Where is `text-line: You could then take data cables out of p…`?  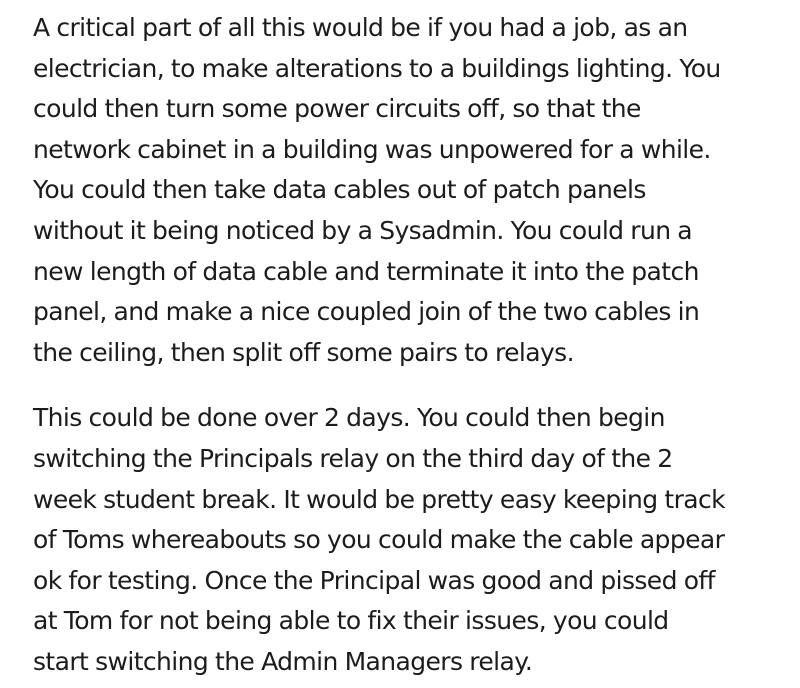 text-line: You could then take data cables out of p… is located at coordinates (339, 190).